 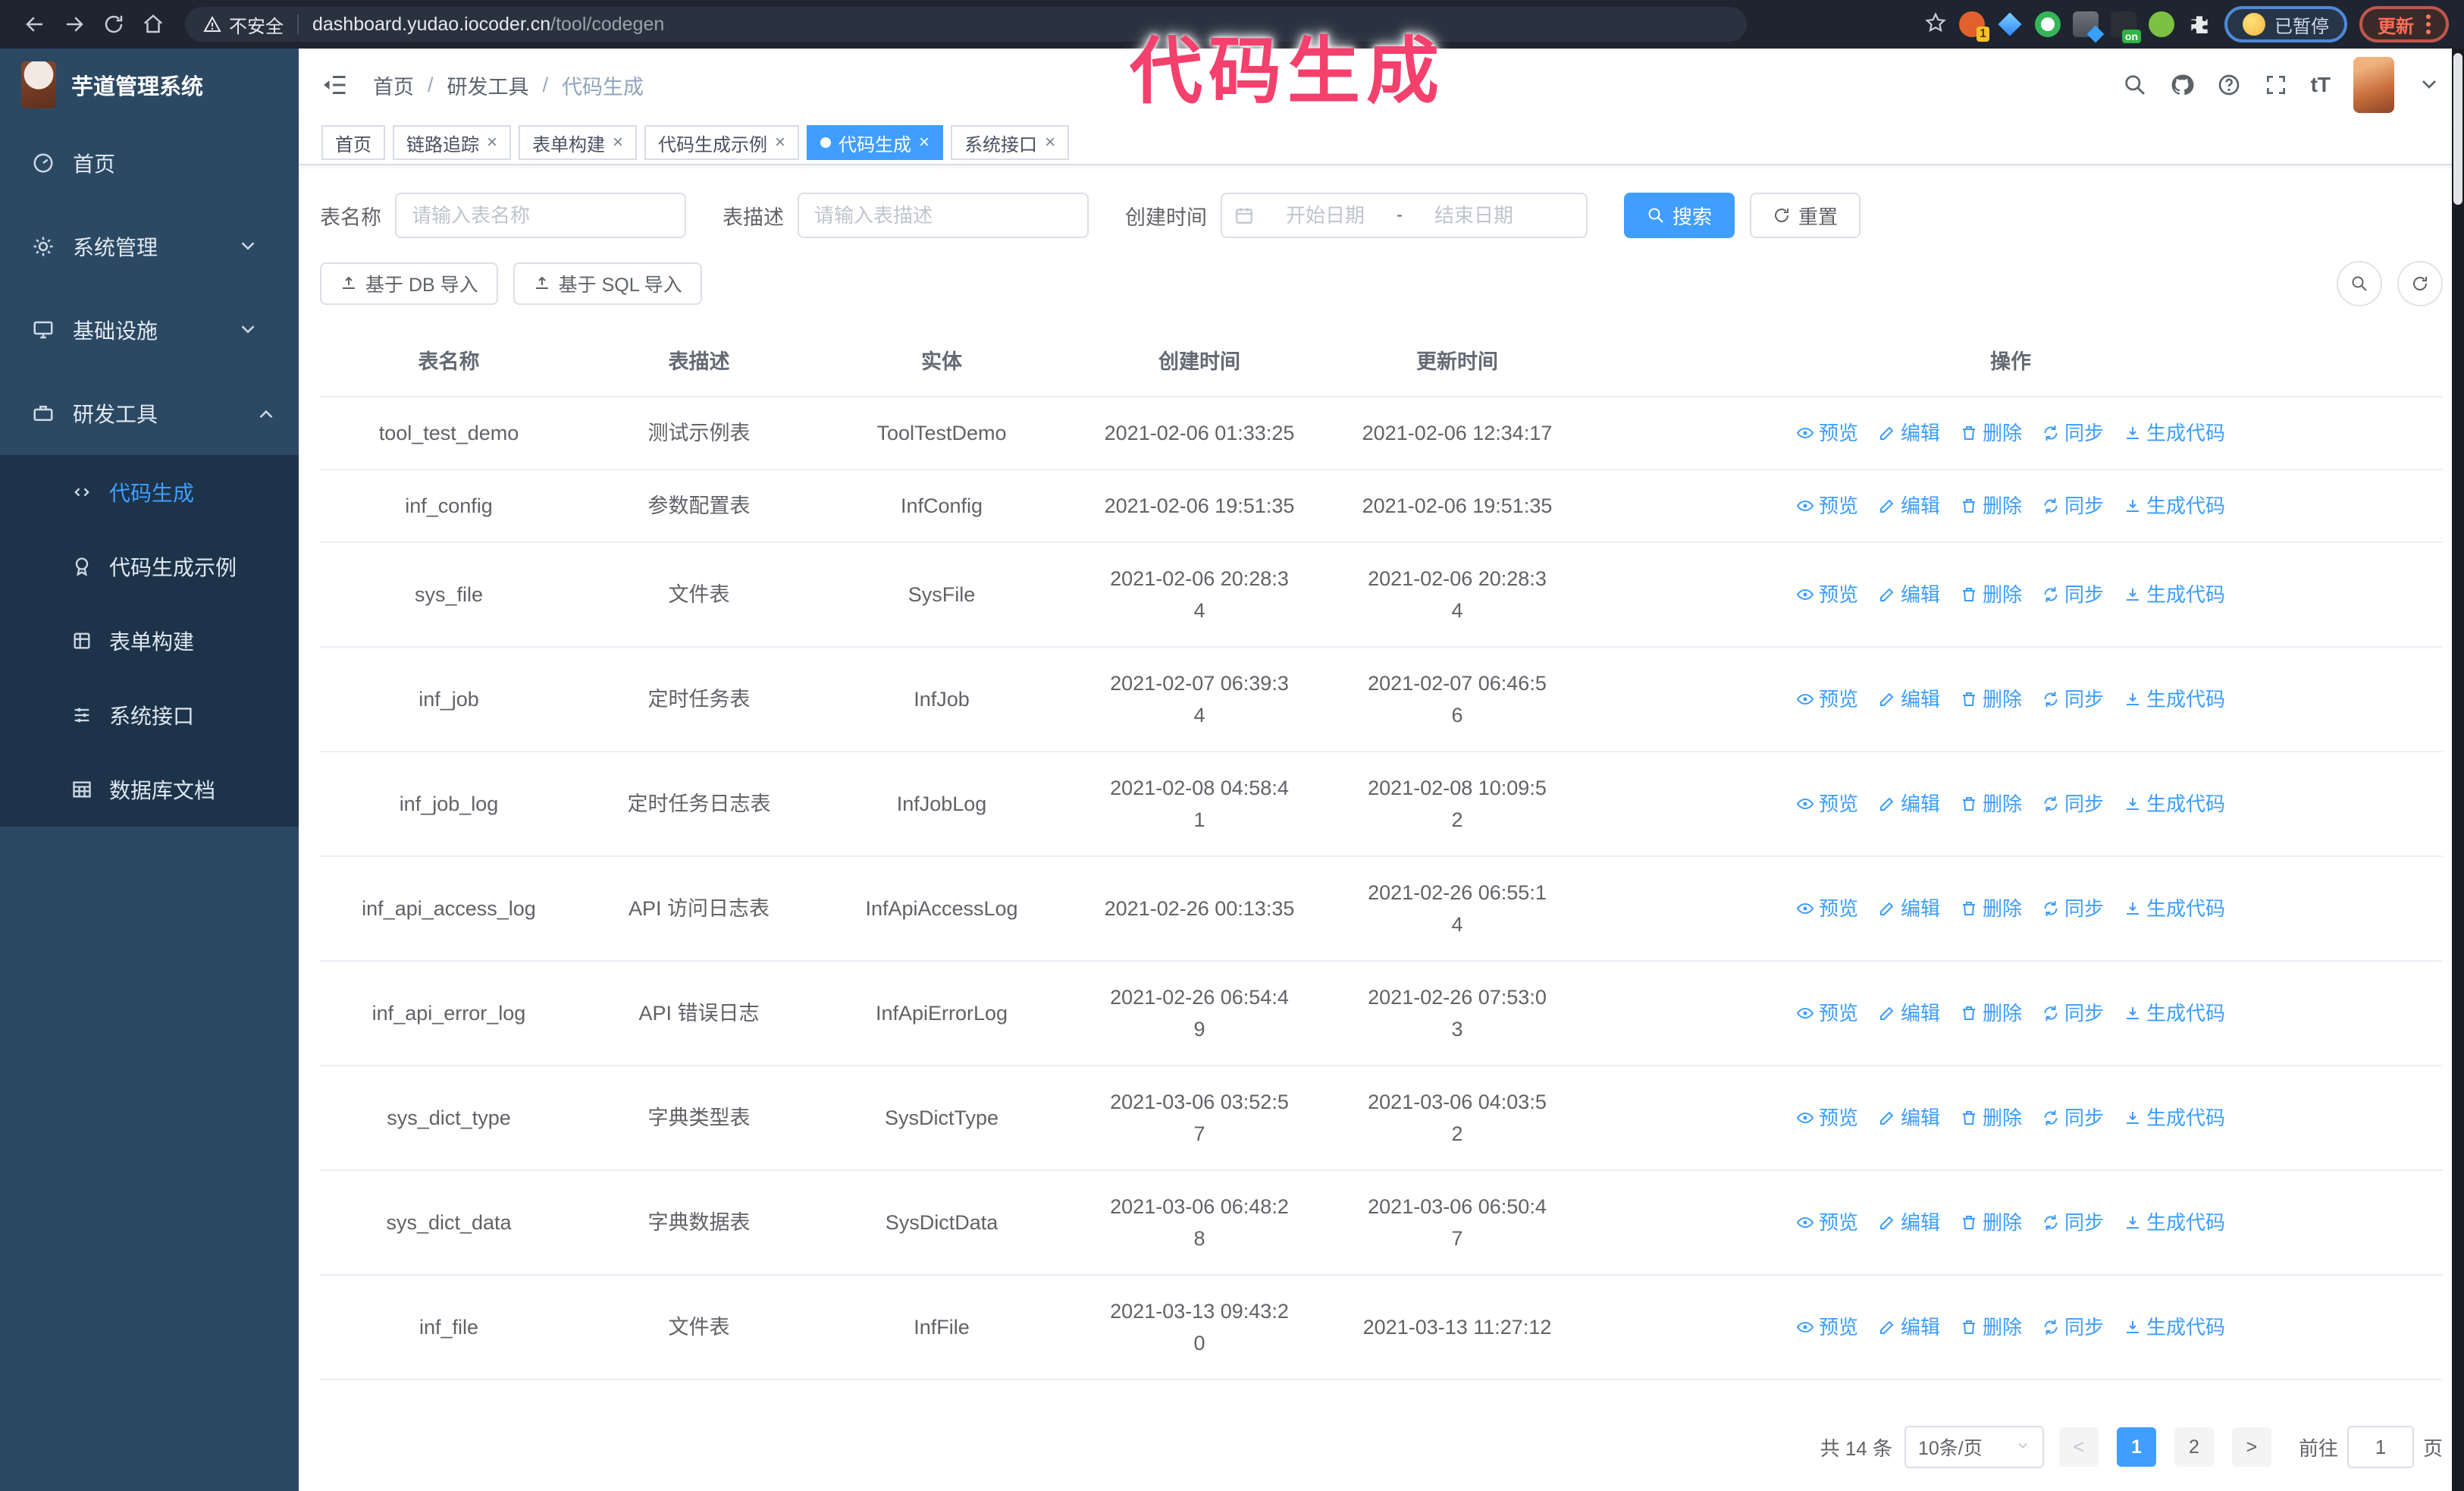 I want to click on help-icon, so click(x=2229, y=85).